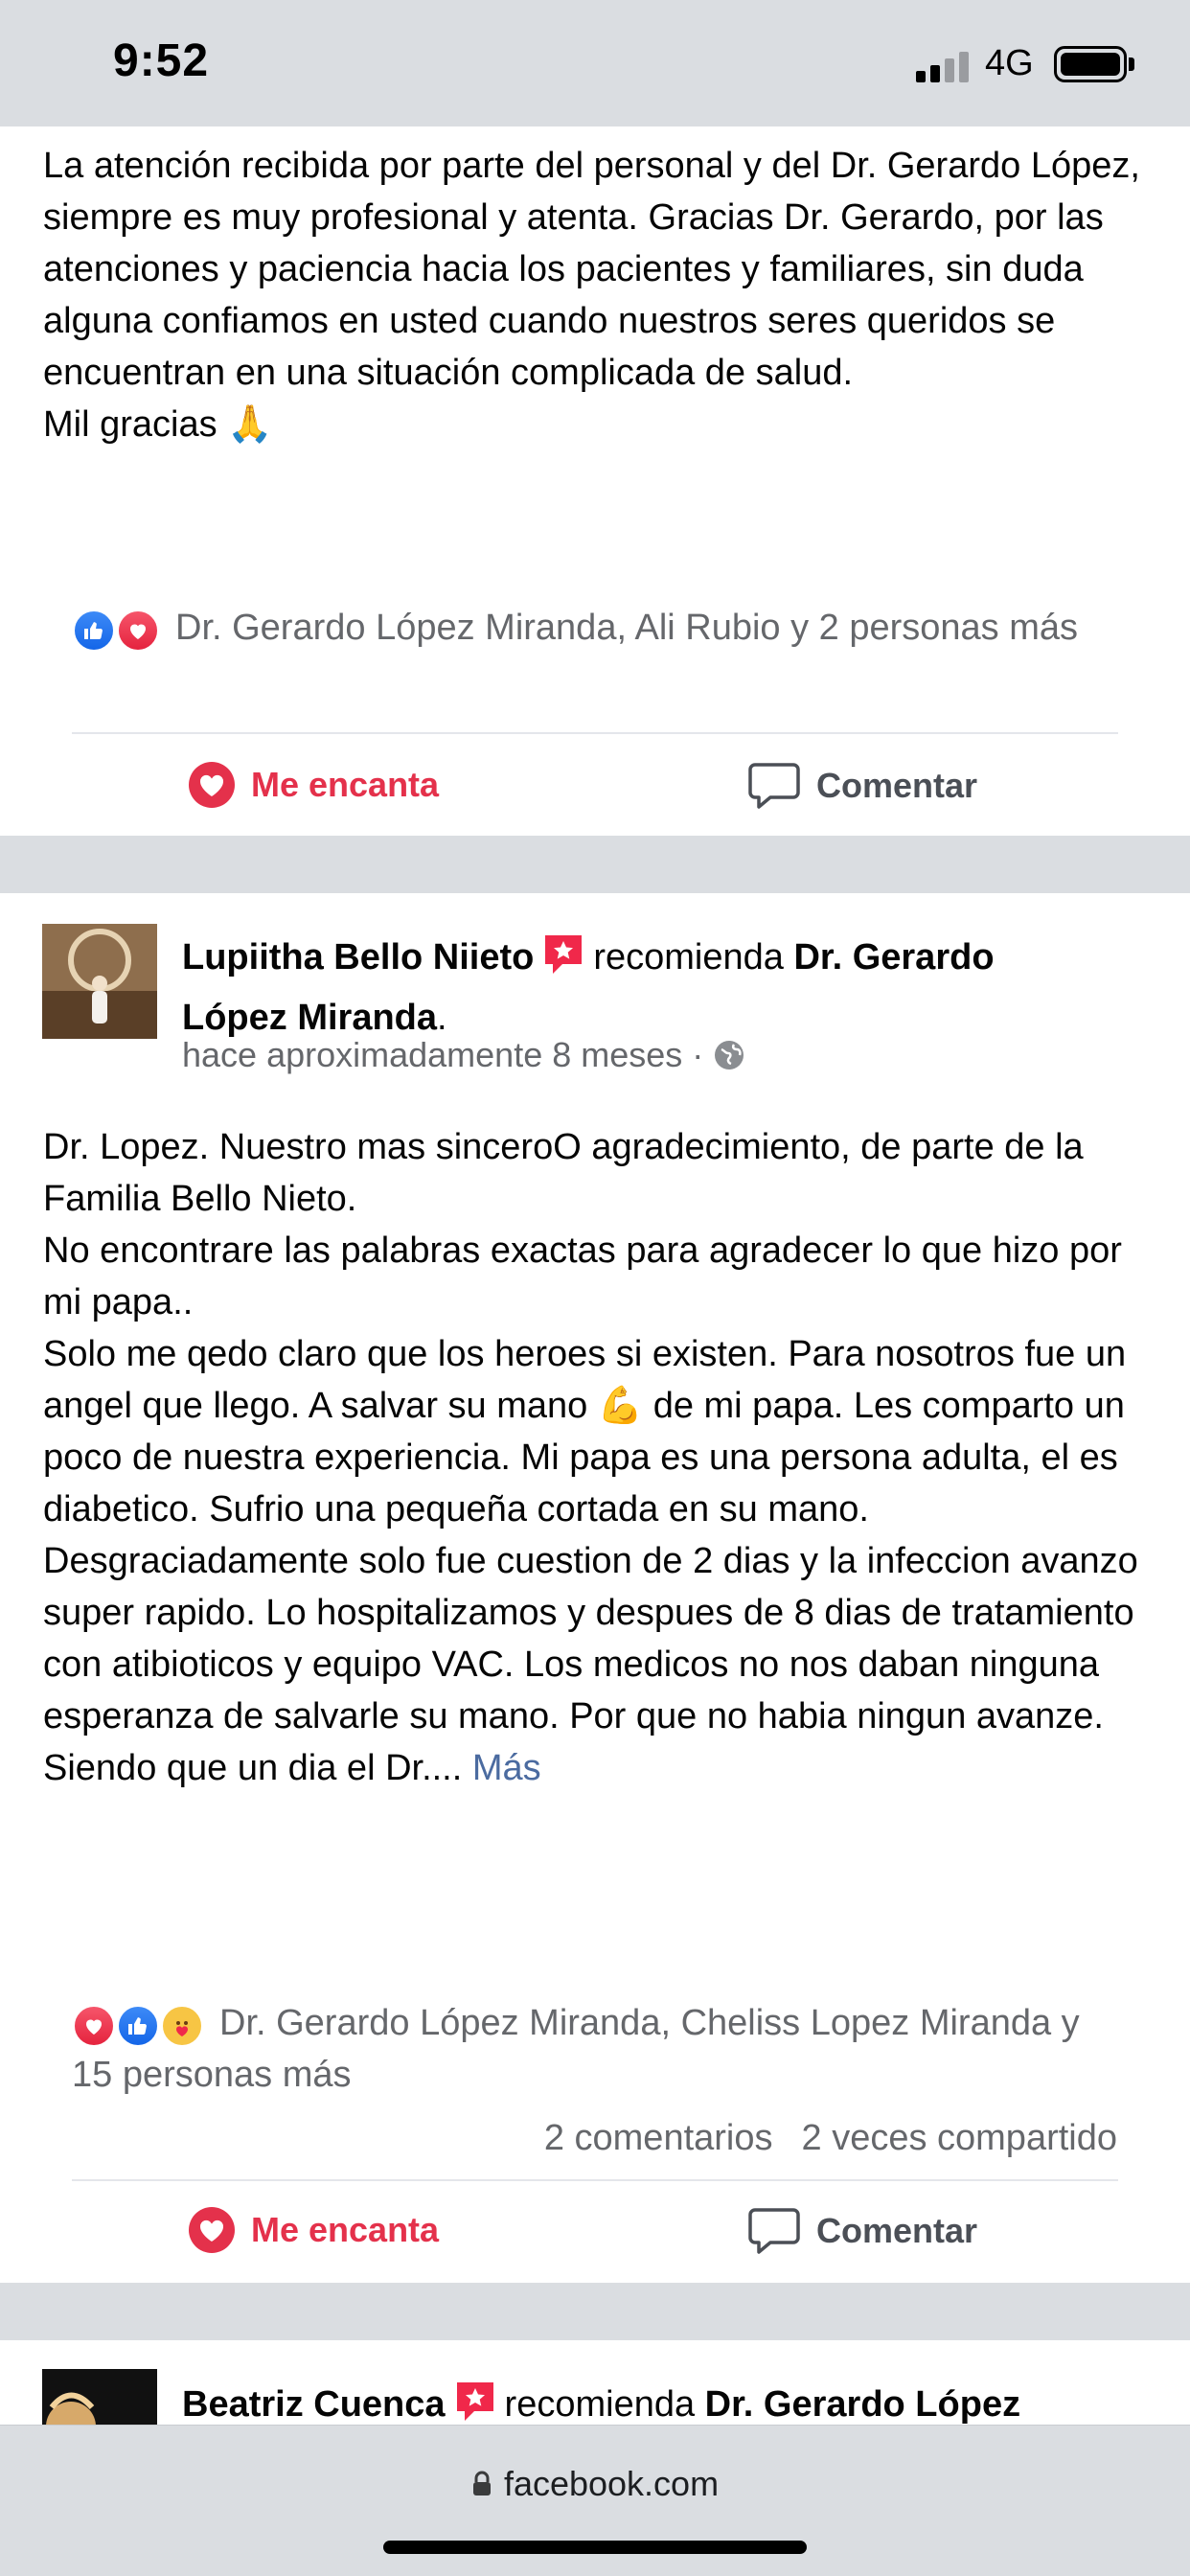  Describe the element at coordinates (314, 2404) in the screenshot. I see `author-name: Beatriz Cuenca` at that location.